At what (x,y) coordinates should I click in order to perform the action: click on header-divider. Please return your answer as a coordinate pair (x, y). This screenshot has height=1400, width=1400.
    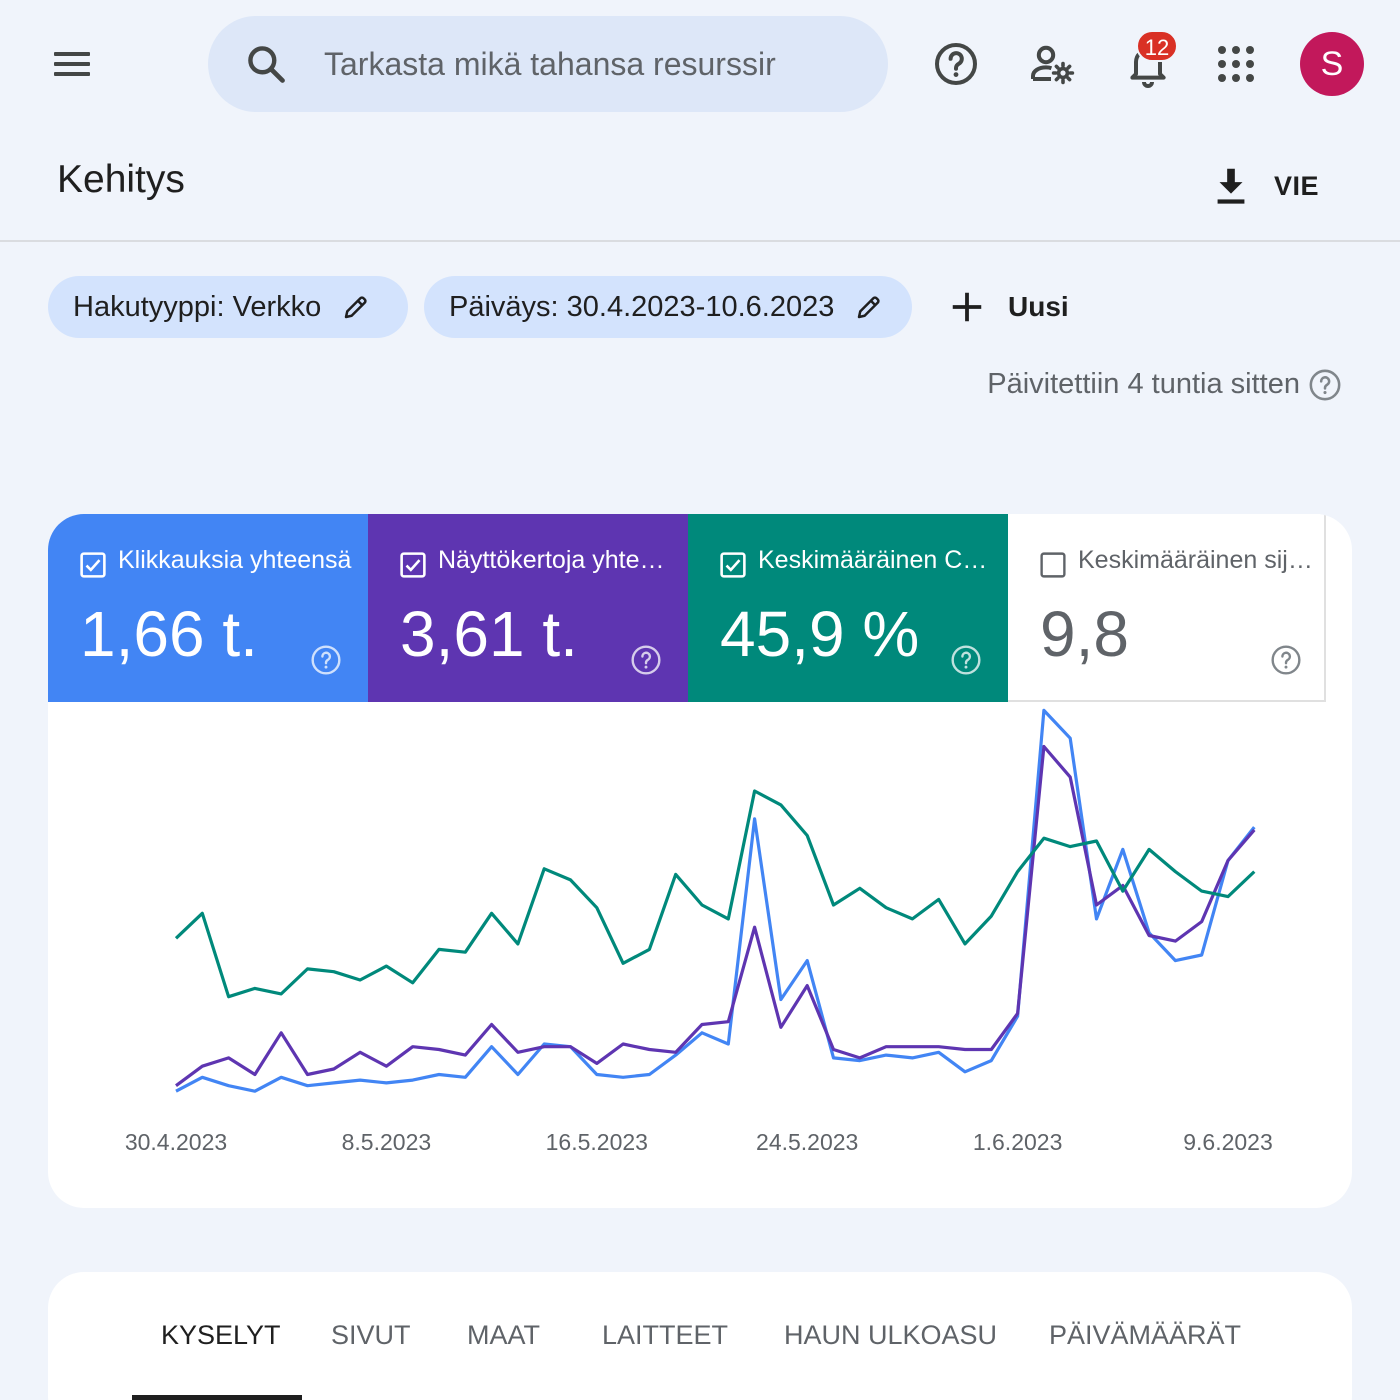
    Looking at the image, I should click on (700, 241).